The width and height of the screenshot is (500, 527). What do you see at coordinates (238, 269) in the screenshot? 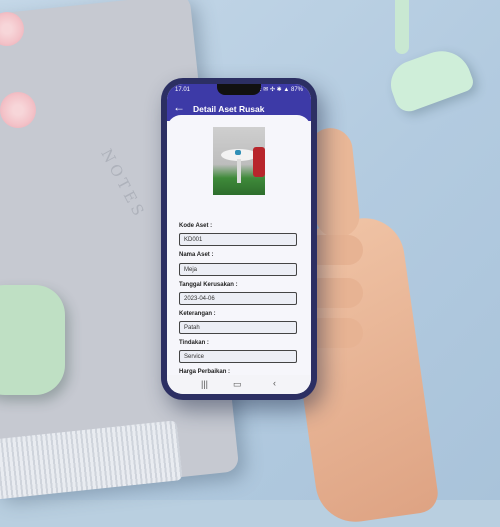
I see `nama-aset-field: Meja` at bounding box center [238, 269].